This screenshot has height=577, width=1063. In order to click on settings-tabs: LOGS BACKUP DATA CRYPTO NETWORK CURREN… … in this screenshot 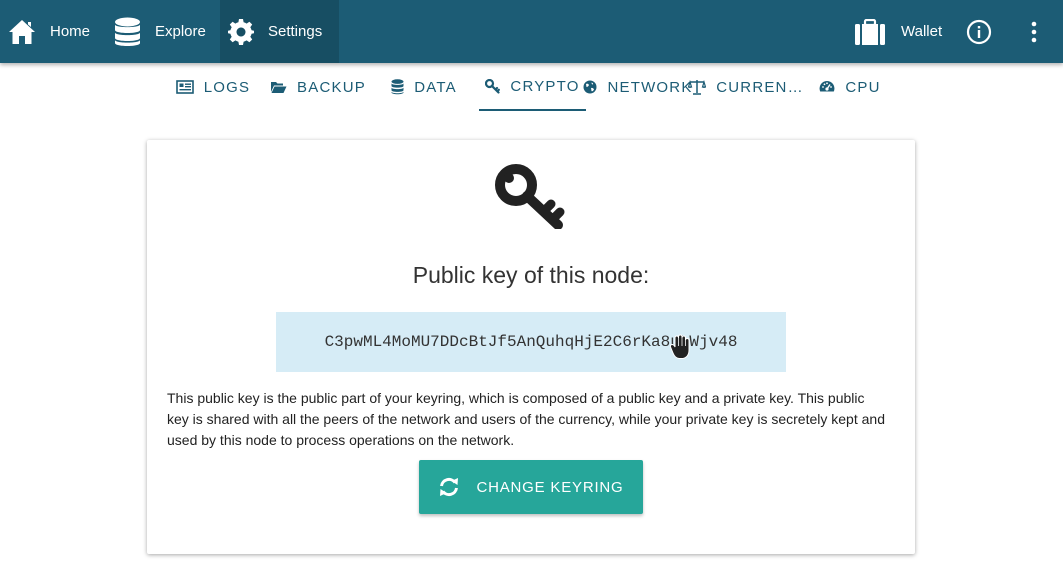, I will do `click(531, 87)`.